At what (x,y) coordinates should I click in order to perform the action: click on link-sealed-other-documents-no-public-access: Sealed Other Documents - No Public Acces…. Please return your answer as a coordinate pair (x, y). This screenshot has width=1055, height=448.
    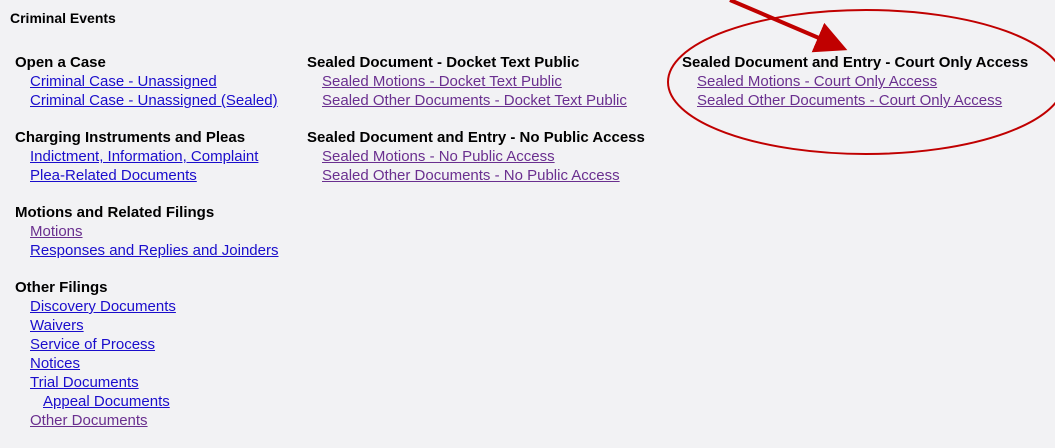
    Looking at the image, I should click on (483, 175).